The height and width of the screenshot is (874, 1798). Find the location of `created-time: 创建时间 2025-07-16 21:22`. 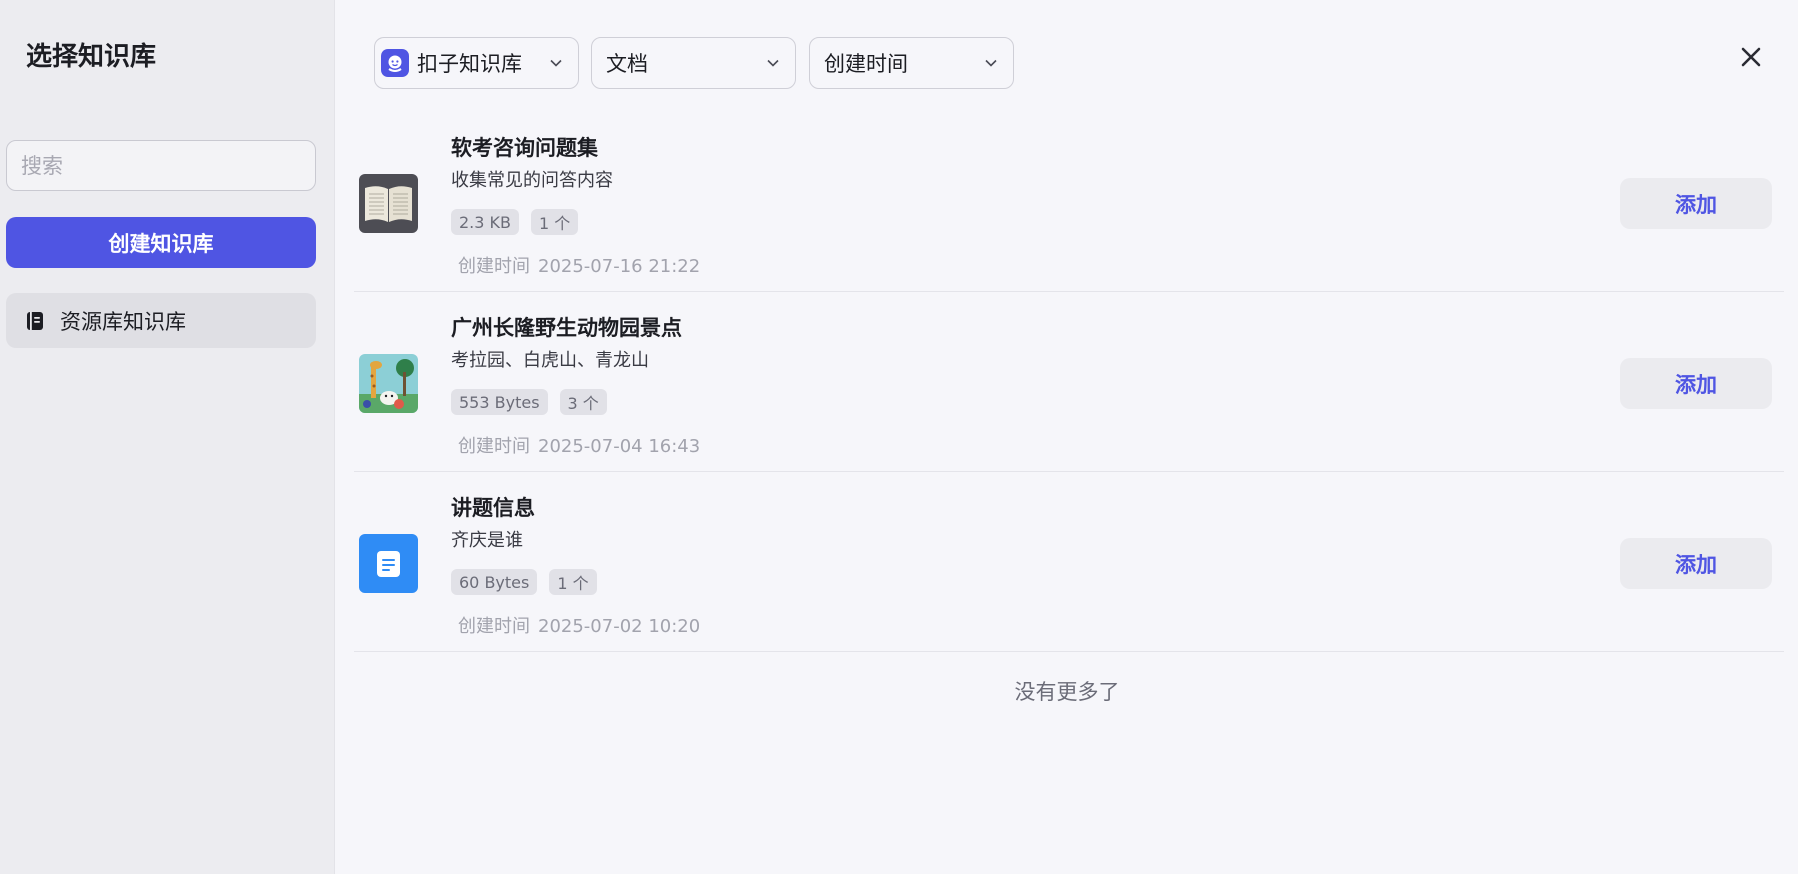

created-time: 创建时间 2025-07-16 21:22 is located at coordinates (579, 265).